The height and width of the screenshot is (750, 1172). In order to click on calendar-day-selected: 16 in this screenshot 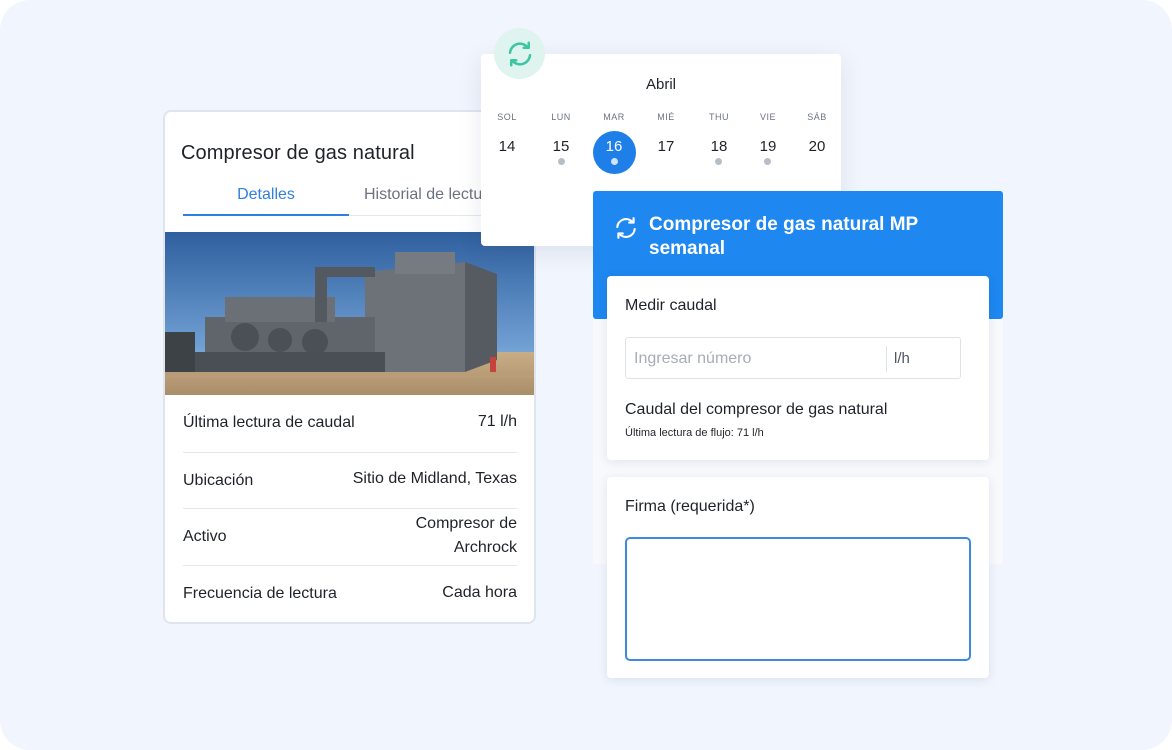, I will do `click(614, 148)`.